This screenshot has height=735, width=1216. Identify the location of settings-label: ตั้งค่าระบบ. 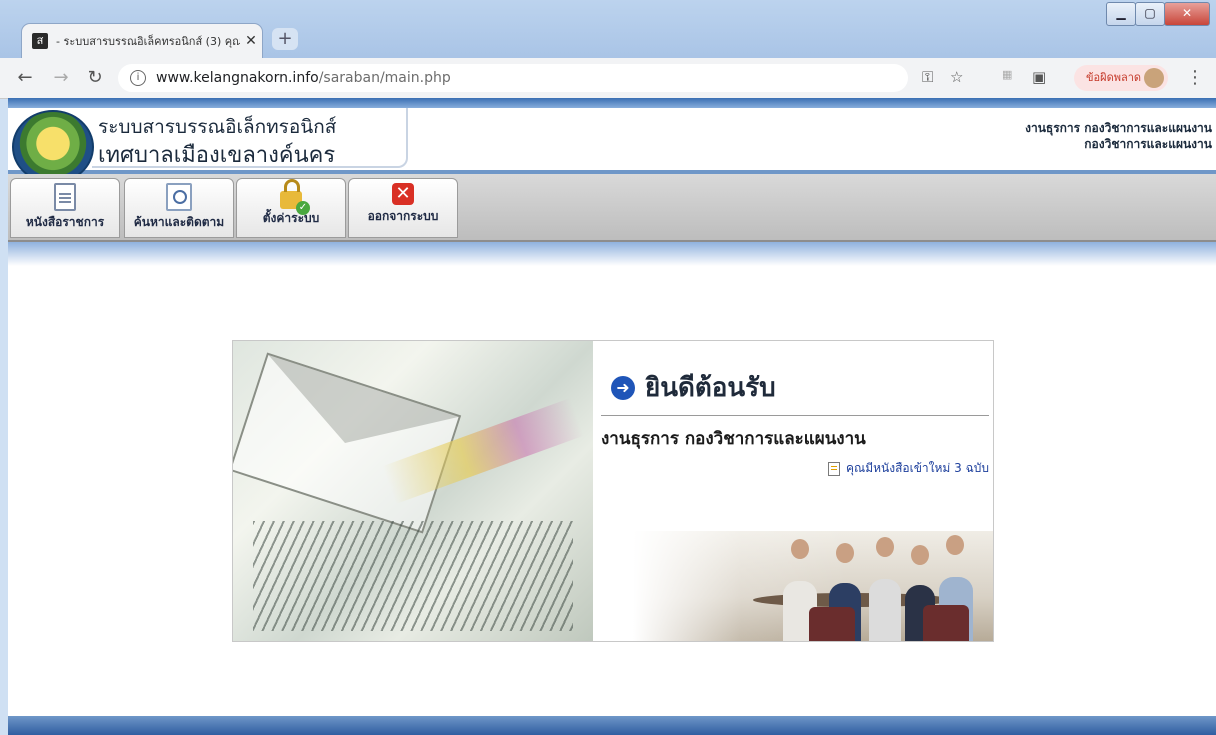
(291, 218).